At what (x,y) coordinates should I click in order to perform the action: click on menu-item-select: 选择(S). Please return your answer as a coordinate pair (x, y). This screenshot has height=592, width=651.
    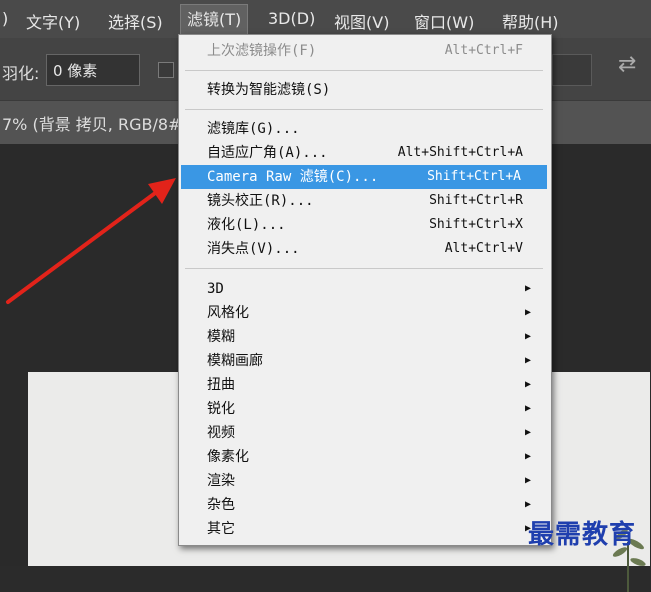
    Looking at the image, I should click on (135, 21).